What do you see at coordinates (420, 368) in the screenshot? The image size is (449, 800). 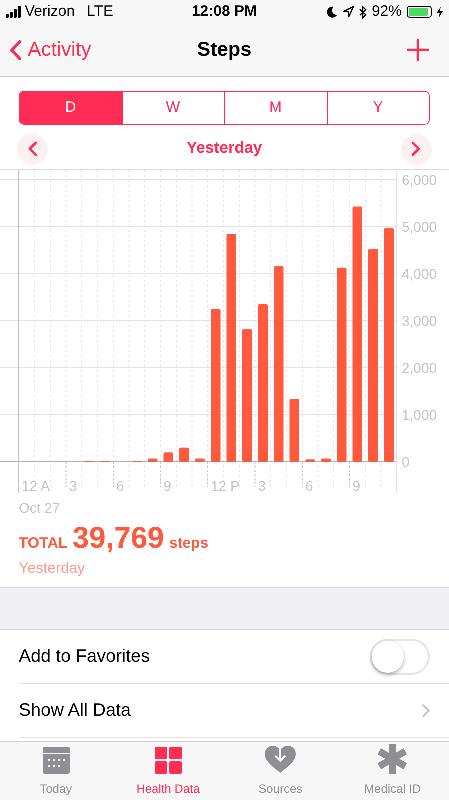 I see `y-axis-label: 2,000` at bounding box center [420, 368].